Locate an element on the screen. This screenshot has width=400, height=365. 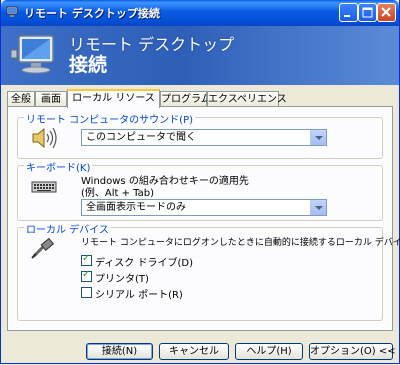
maximize-button is located at coordinates (367, 12).